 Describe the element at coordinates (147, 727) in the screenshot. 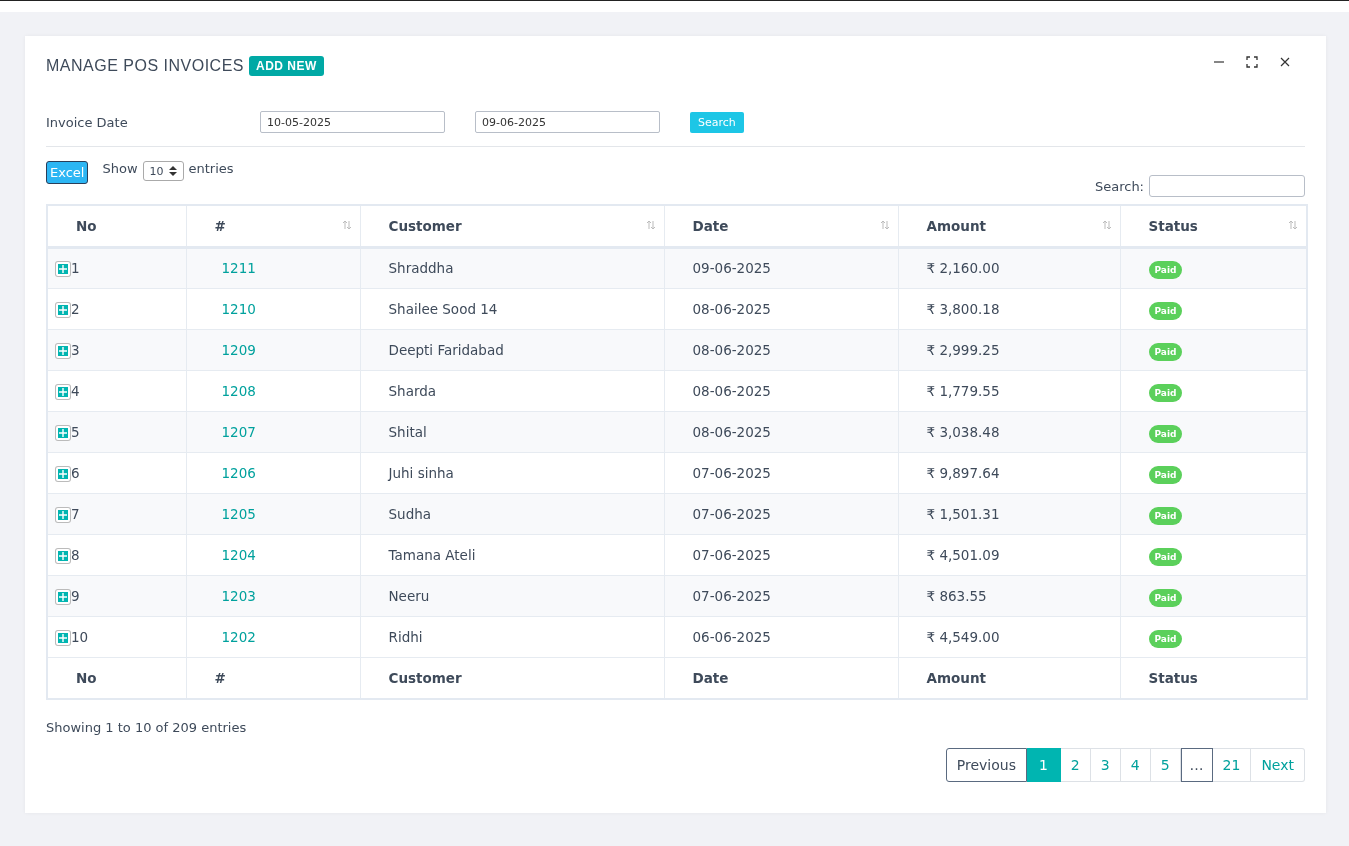

I see `entries-info: Showing 1 to 10 of 209 entries` at that location.